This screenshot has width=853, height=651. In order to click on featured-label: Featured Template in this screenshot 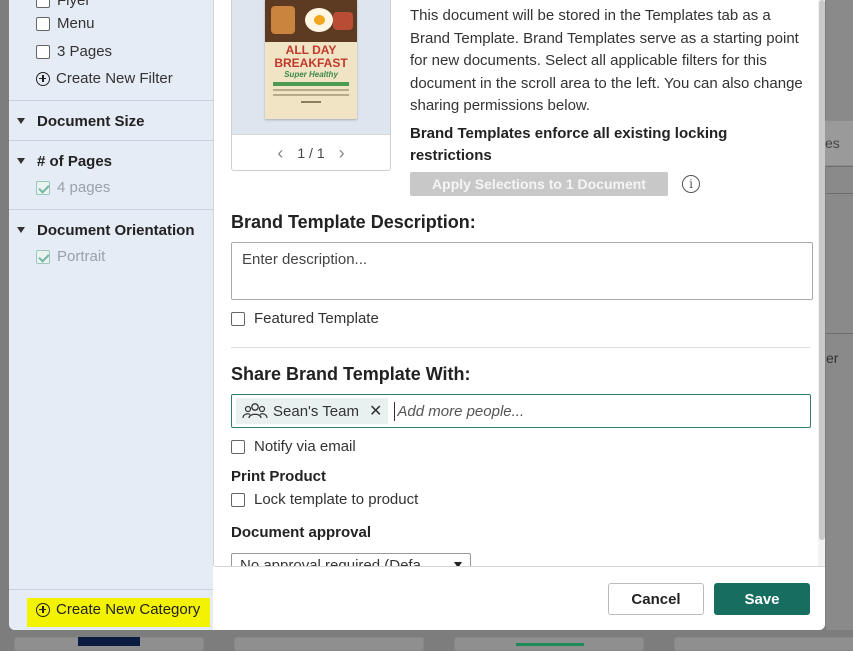, I will do `click(316, 318)`.